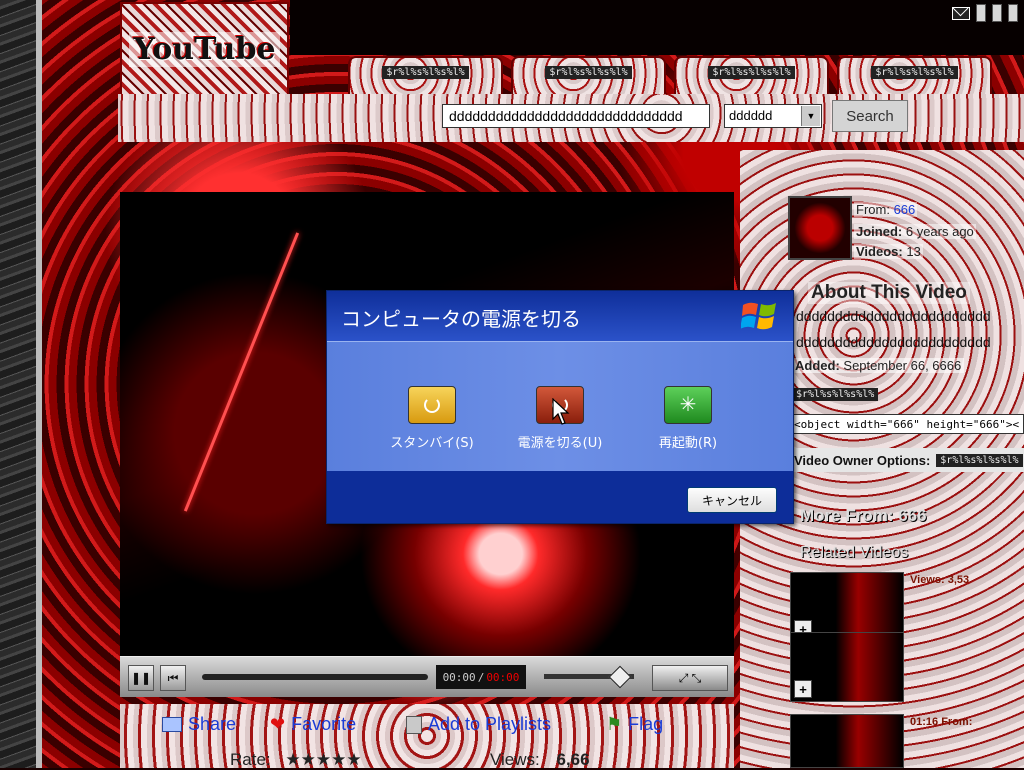 This screenshot has height=770, width=1024. I want to click on restart-icon: ✳, so click(688, 405).